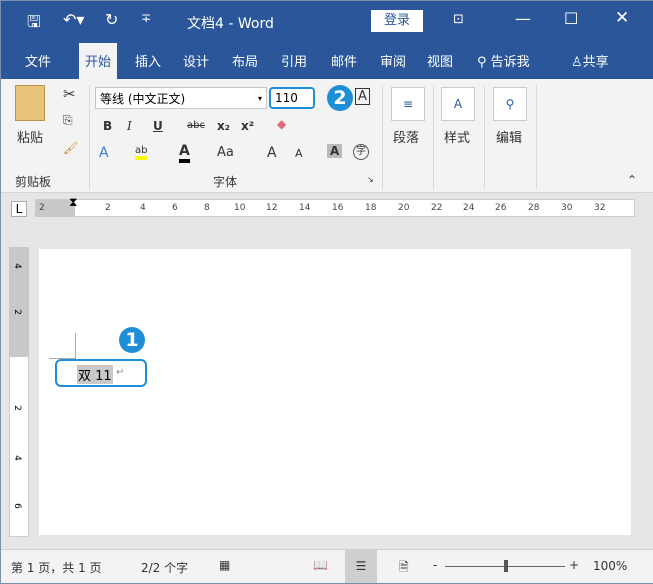 The image size is (653, 584). Describe the element at coordinates (230, 24) in the screenshot. I see `window-title: 文档4 - Word` at that location.